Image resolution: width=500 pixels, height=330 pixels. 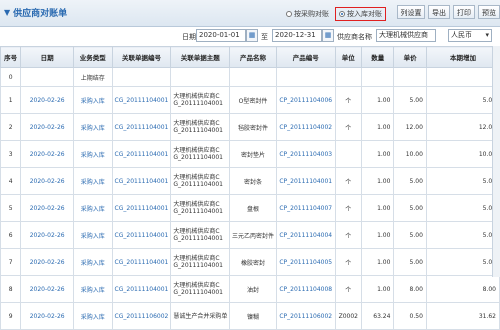 What do you see at coordinates (348, 57) in the screenshot?
I see `column-header: 单位` at bounding box center [348, 57].